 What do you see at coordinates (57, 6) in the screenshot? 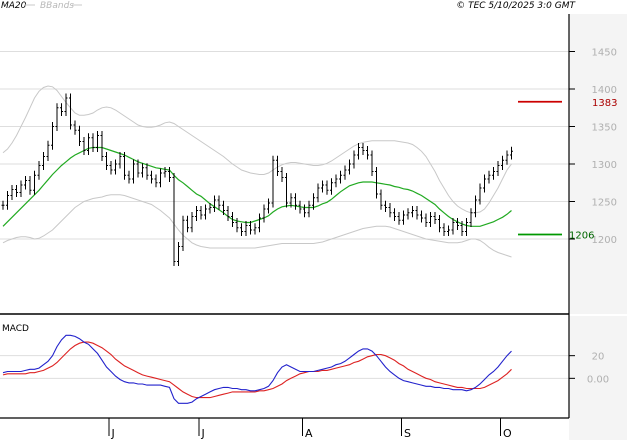
I see `legend-bbands: BBands` at bounding box center [57, 6].